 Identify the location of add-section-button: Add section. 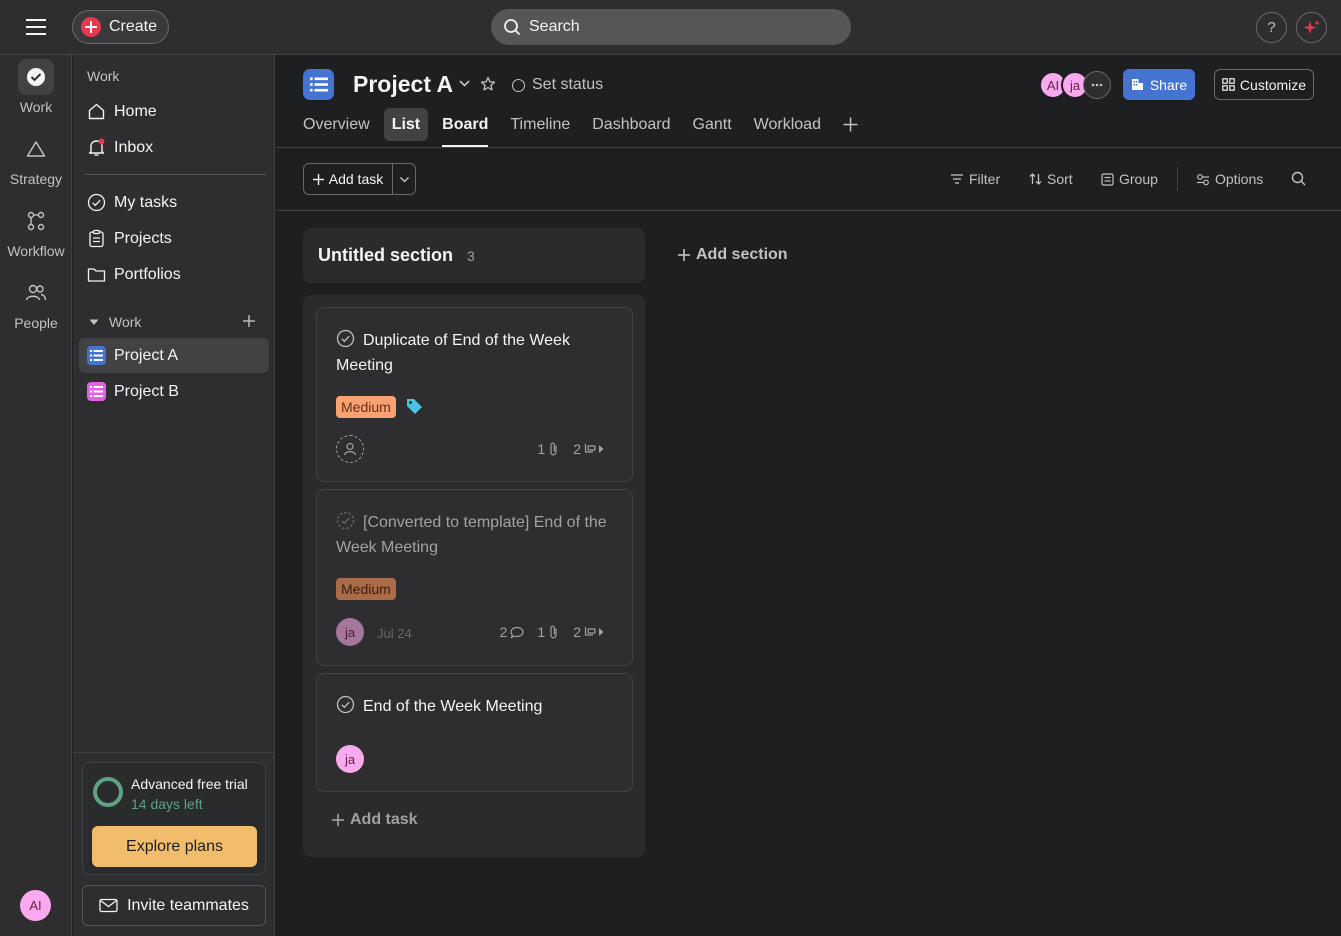
(733, 255).